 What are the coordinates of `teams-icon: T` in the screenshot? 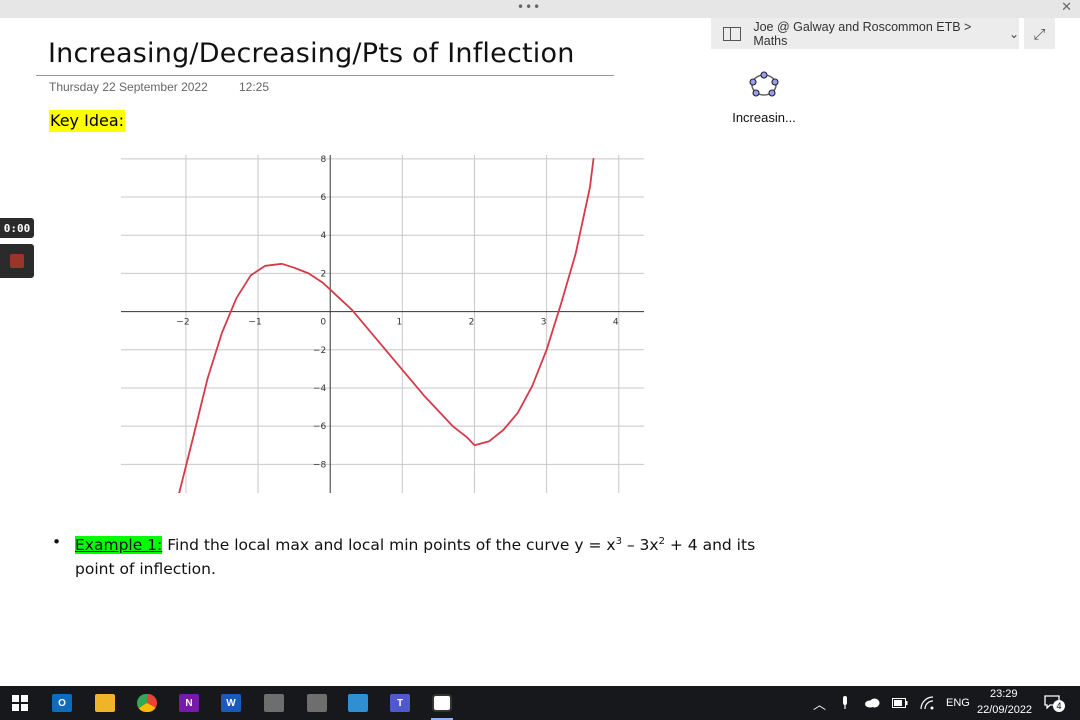 It's located at (400, 703).